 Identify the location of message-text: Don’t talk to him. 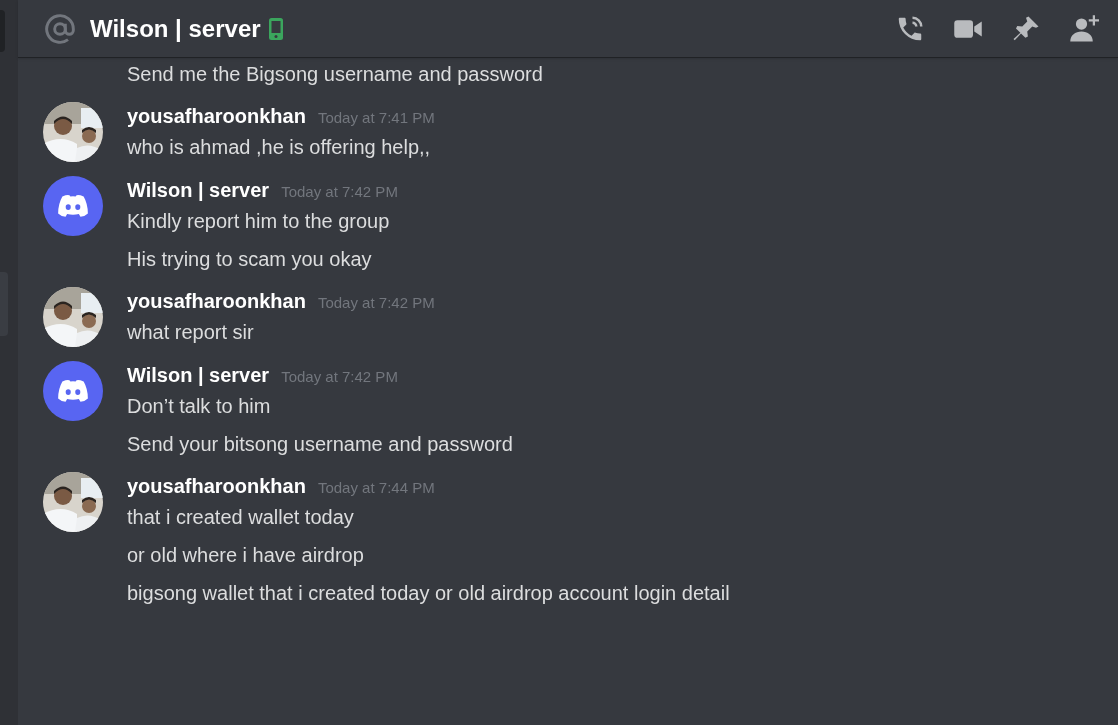
(199, 406).